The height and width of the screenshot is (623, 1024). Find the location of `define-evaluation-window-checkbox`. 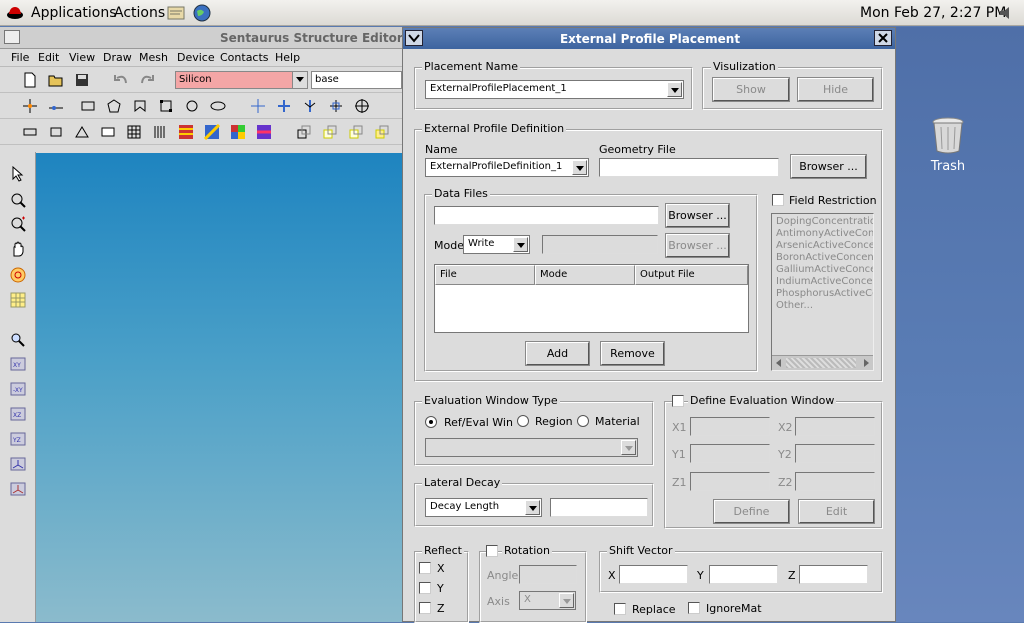

define-evaluation-window-checkbox is located at coordinates (678, 401).